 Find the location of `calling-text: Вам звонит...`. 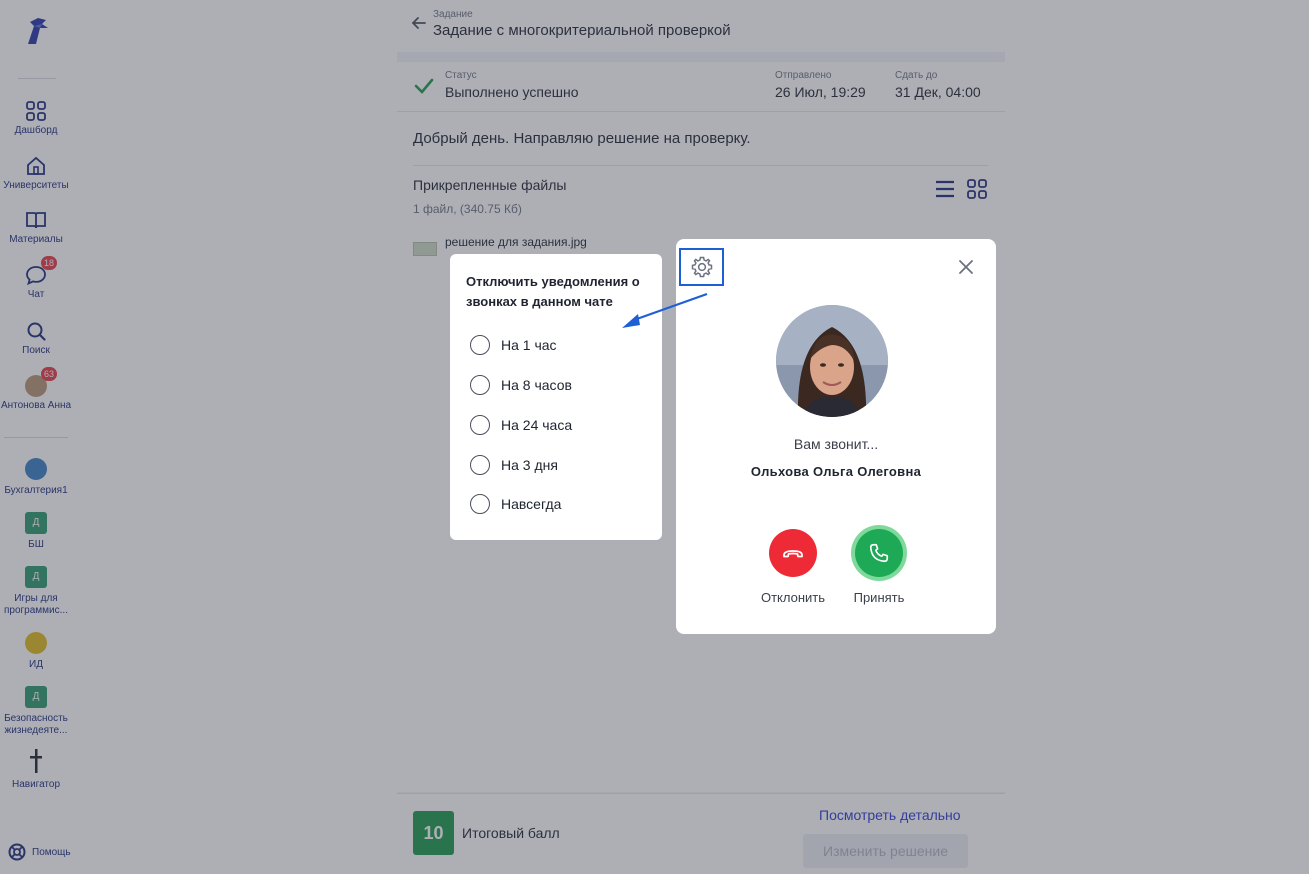

calling-text: Вам звонит... is located at coordinates (836, 444).